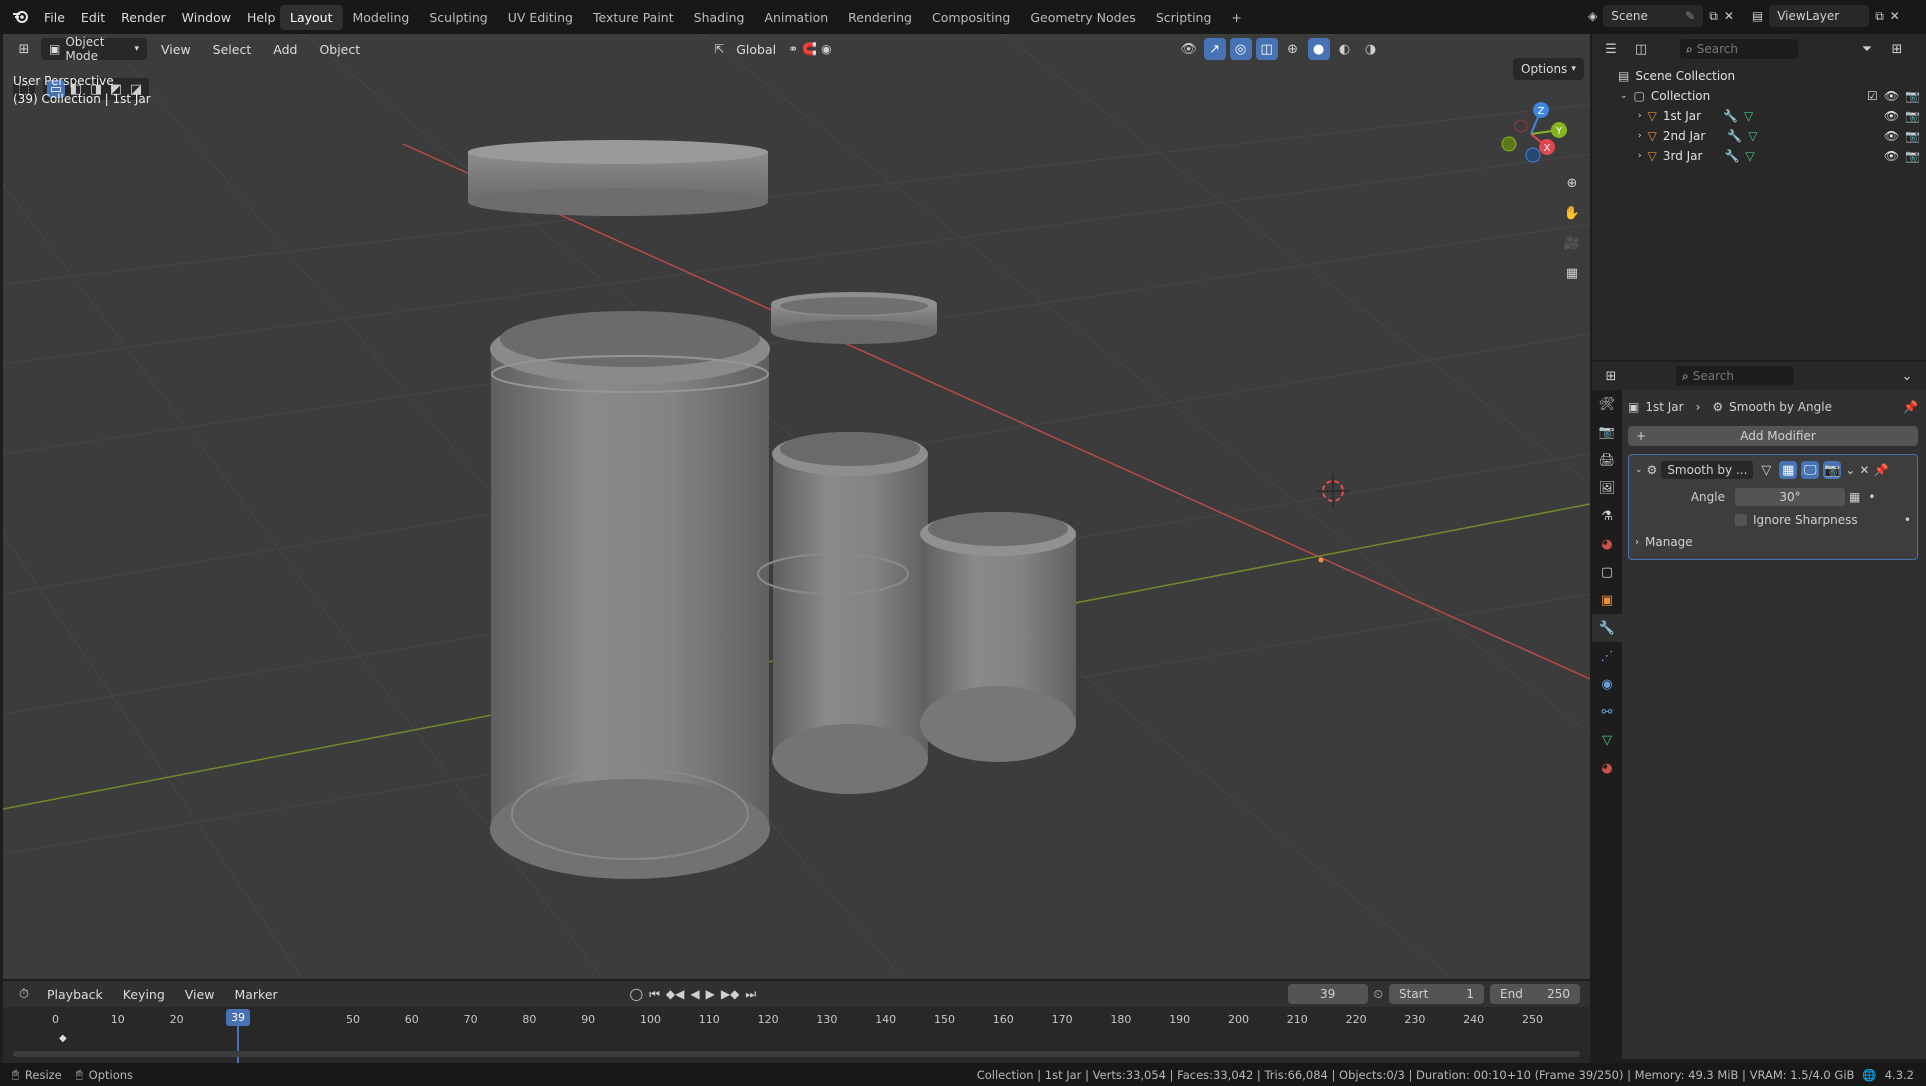 Image resolution: width=1926 pixels, height=1086 pixels. What do you see at coordinates (636, 994) in the screenshot?
I see `record-icon: ◯` at bounding box center [636, 994].